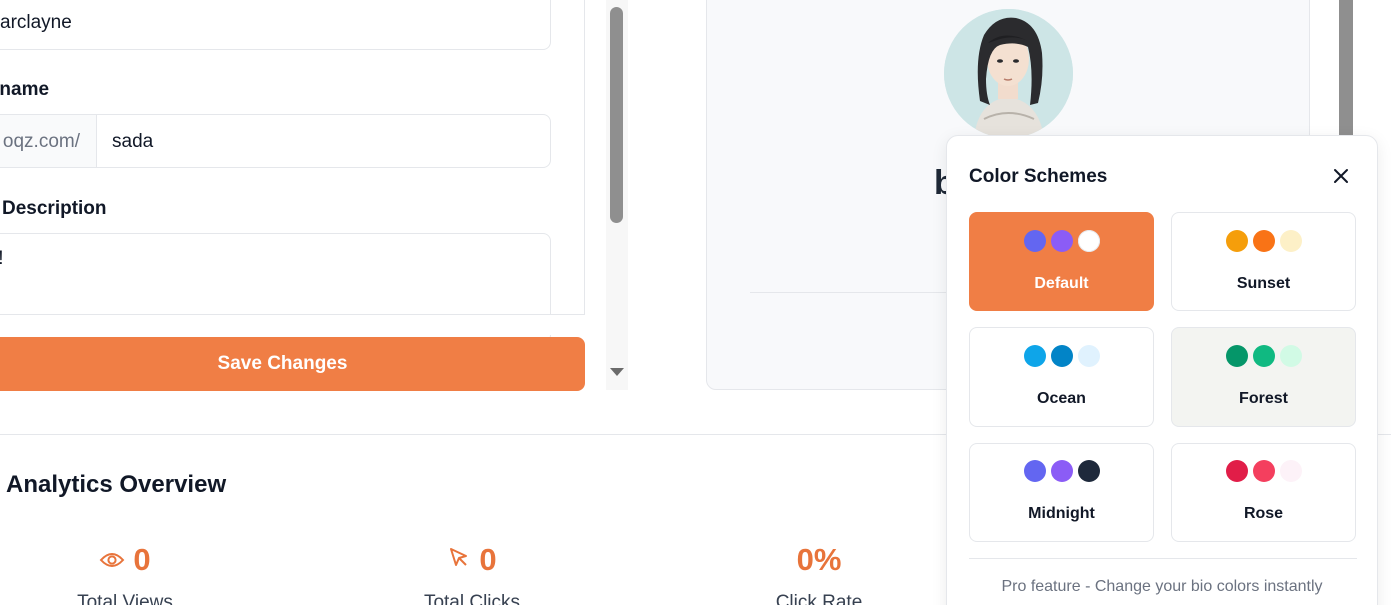  What do you see at coordinates (41, 141) in the screenshot?
I see `username-prefix-text: oqz.com/` at bounding box center [41, 141].